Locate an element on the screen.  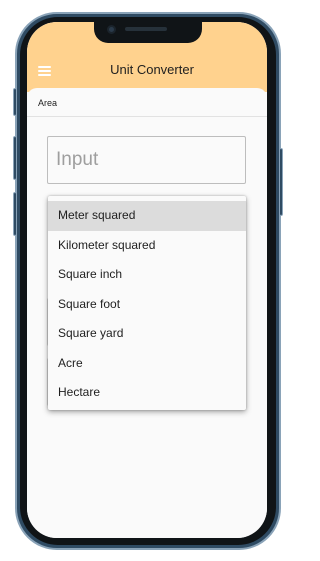
earpiece-speaker is located at coordinates (146, 29).